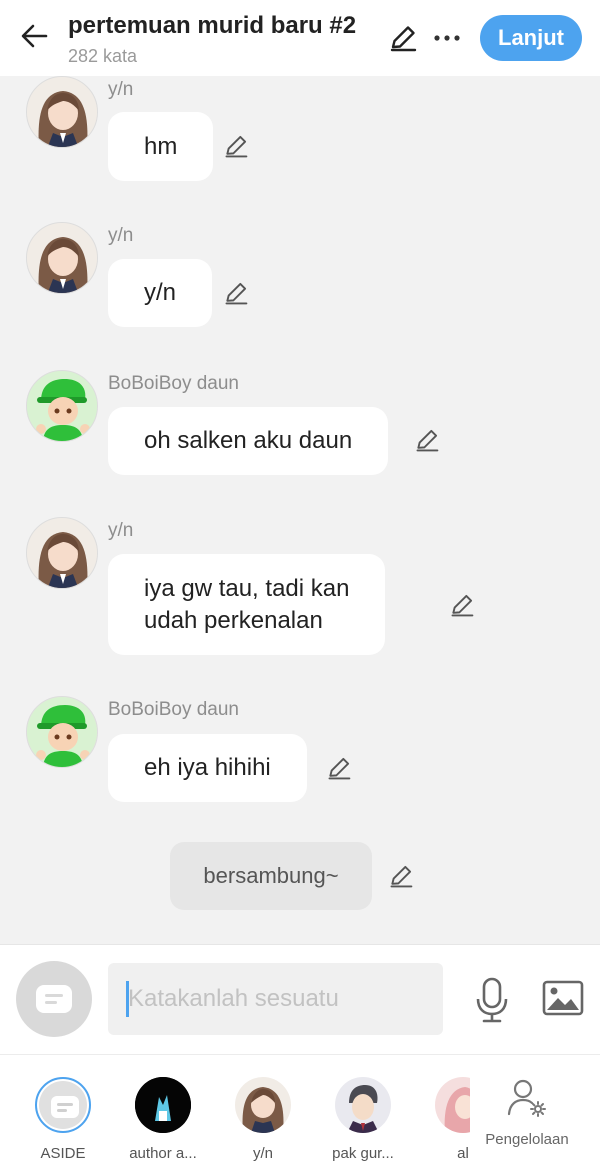 The width and height of the screenshot is (600, 1168). I want to click on top-bar: pertemuan murid baru #2 282 kata Lanjut, so click(300, 38).